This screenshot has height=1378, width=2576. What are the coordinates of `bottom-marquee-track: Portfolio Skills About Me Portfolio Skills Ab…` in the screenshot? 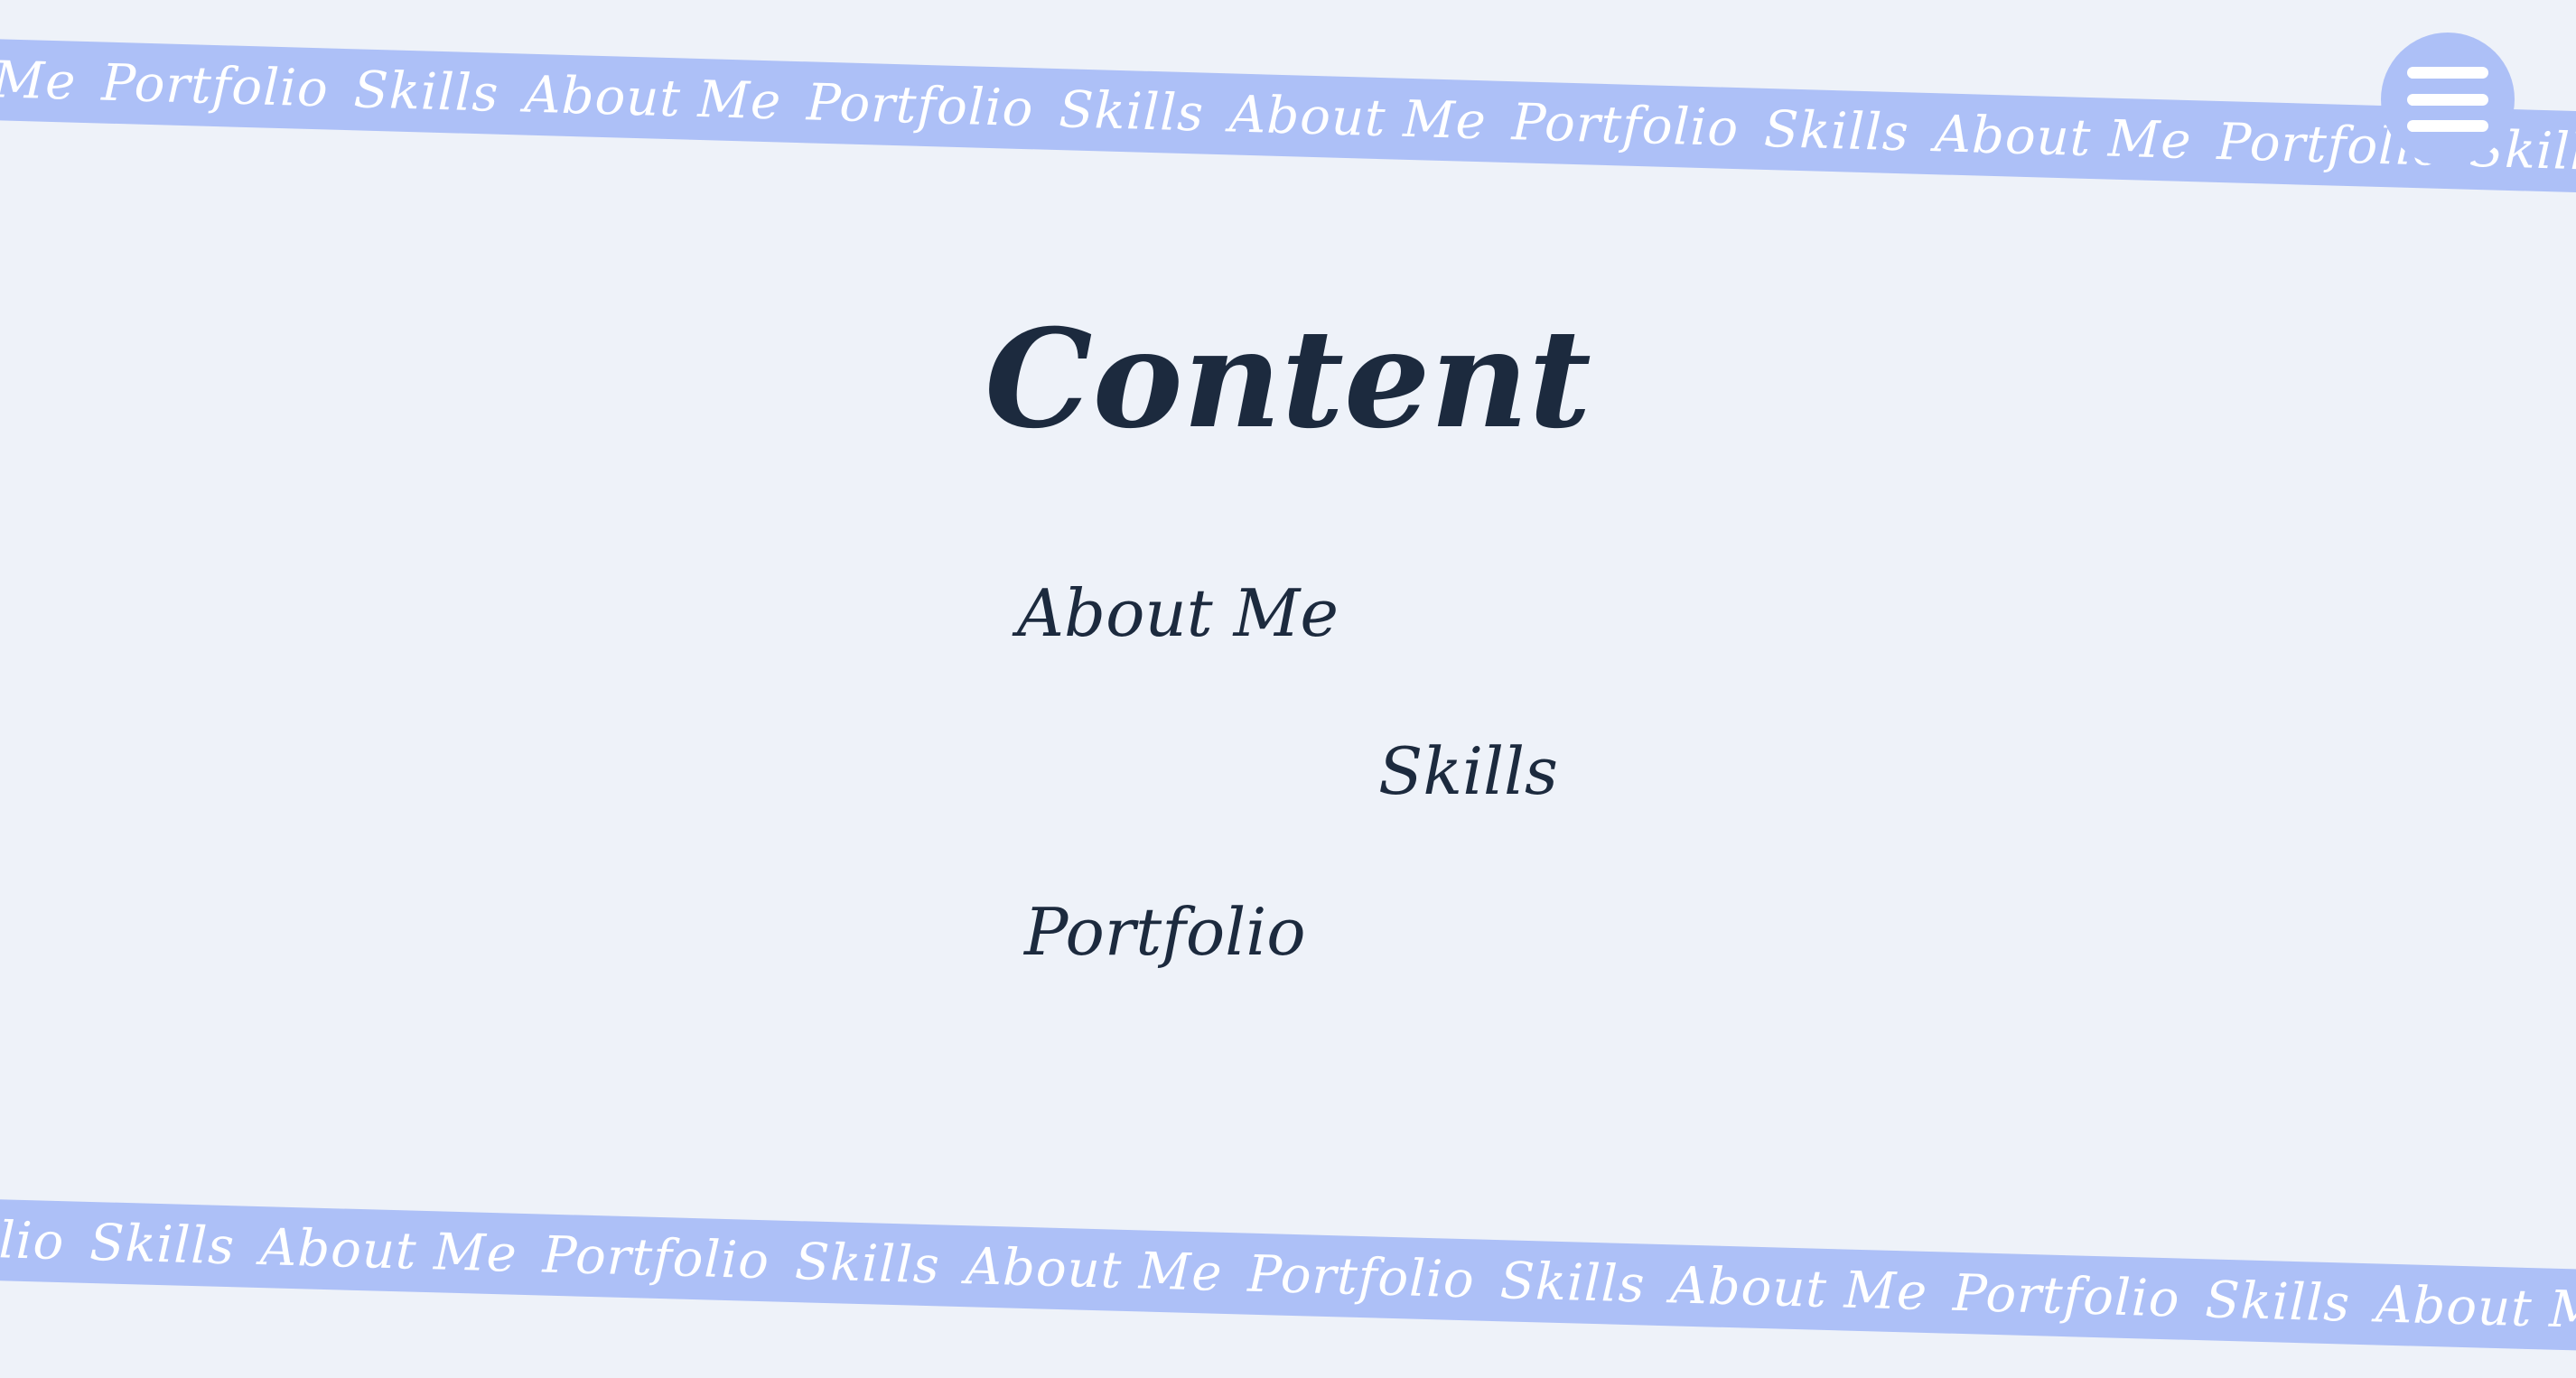 It's located at (1288, 1280).